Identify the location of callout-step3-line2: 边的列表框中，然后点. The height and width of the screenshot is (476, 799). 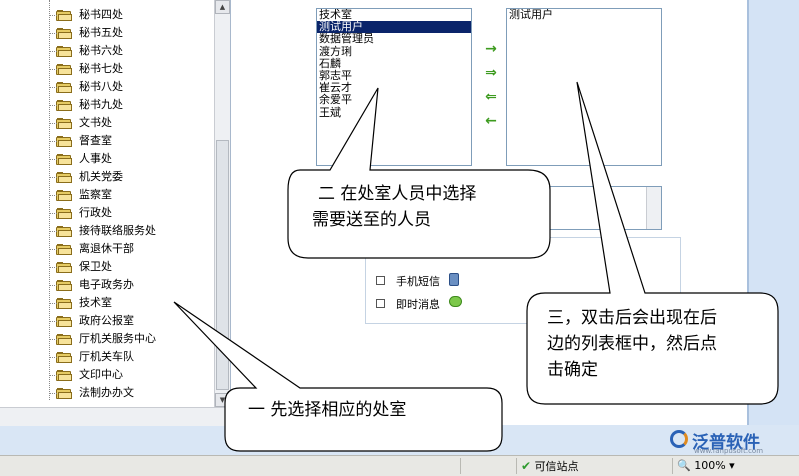
(632, 344).